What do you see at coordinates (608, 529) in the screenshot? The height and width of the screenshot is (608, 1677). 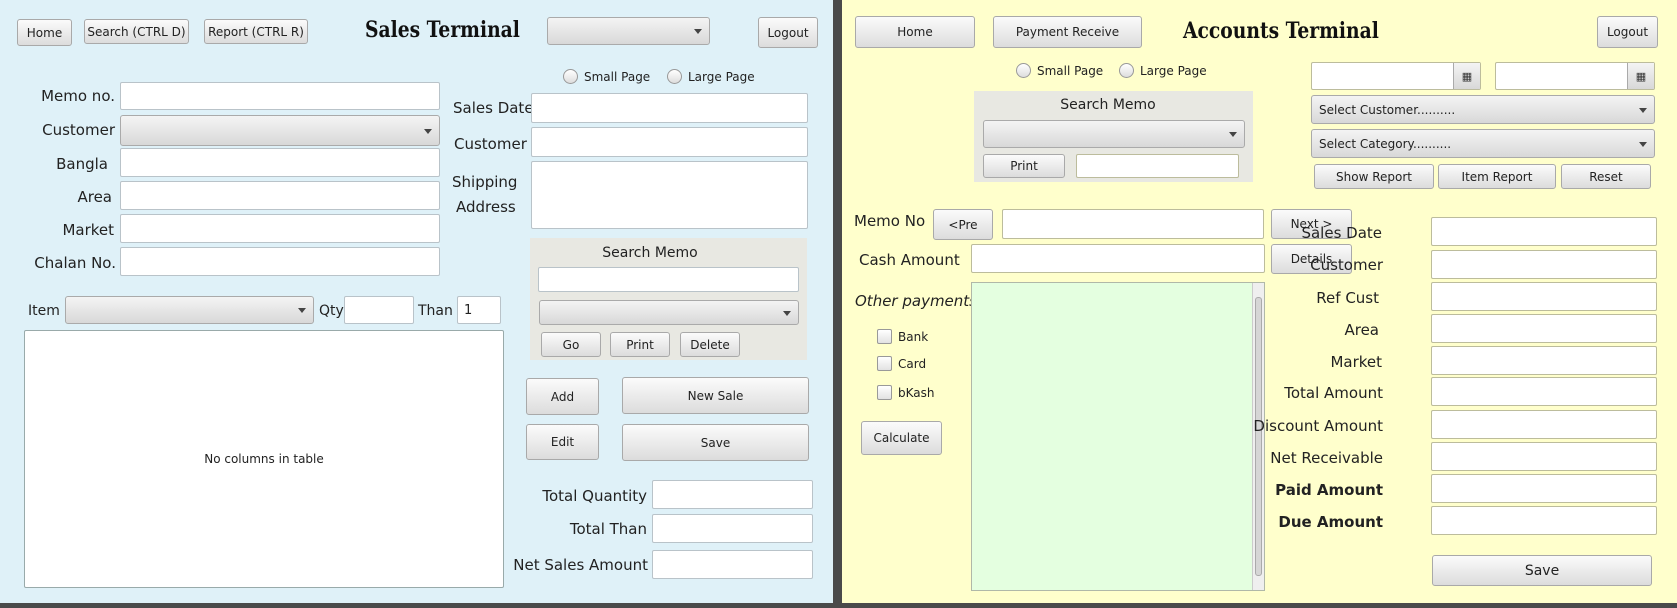 I see `total-than-label: Total Than` at bounding box center [608, 529].